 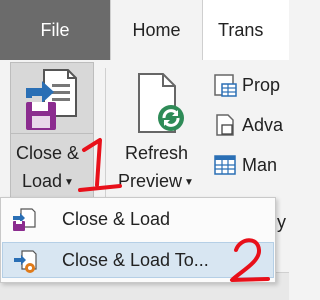 I want to click on tab-home: Home, so click(x=156, y=30).